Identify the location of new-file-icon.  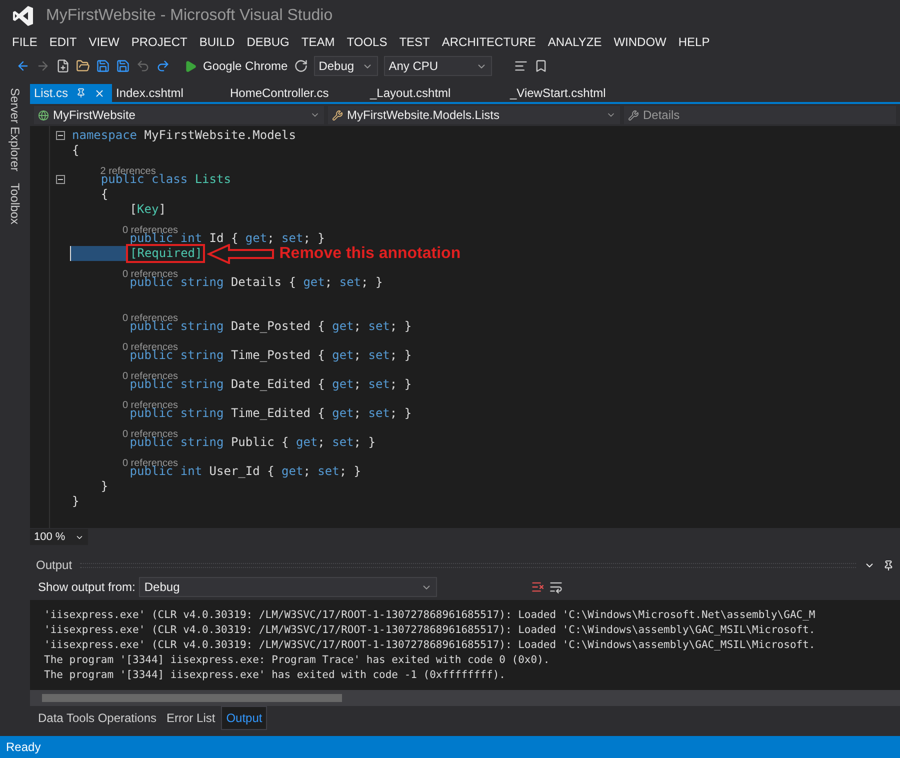
(63, 66).